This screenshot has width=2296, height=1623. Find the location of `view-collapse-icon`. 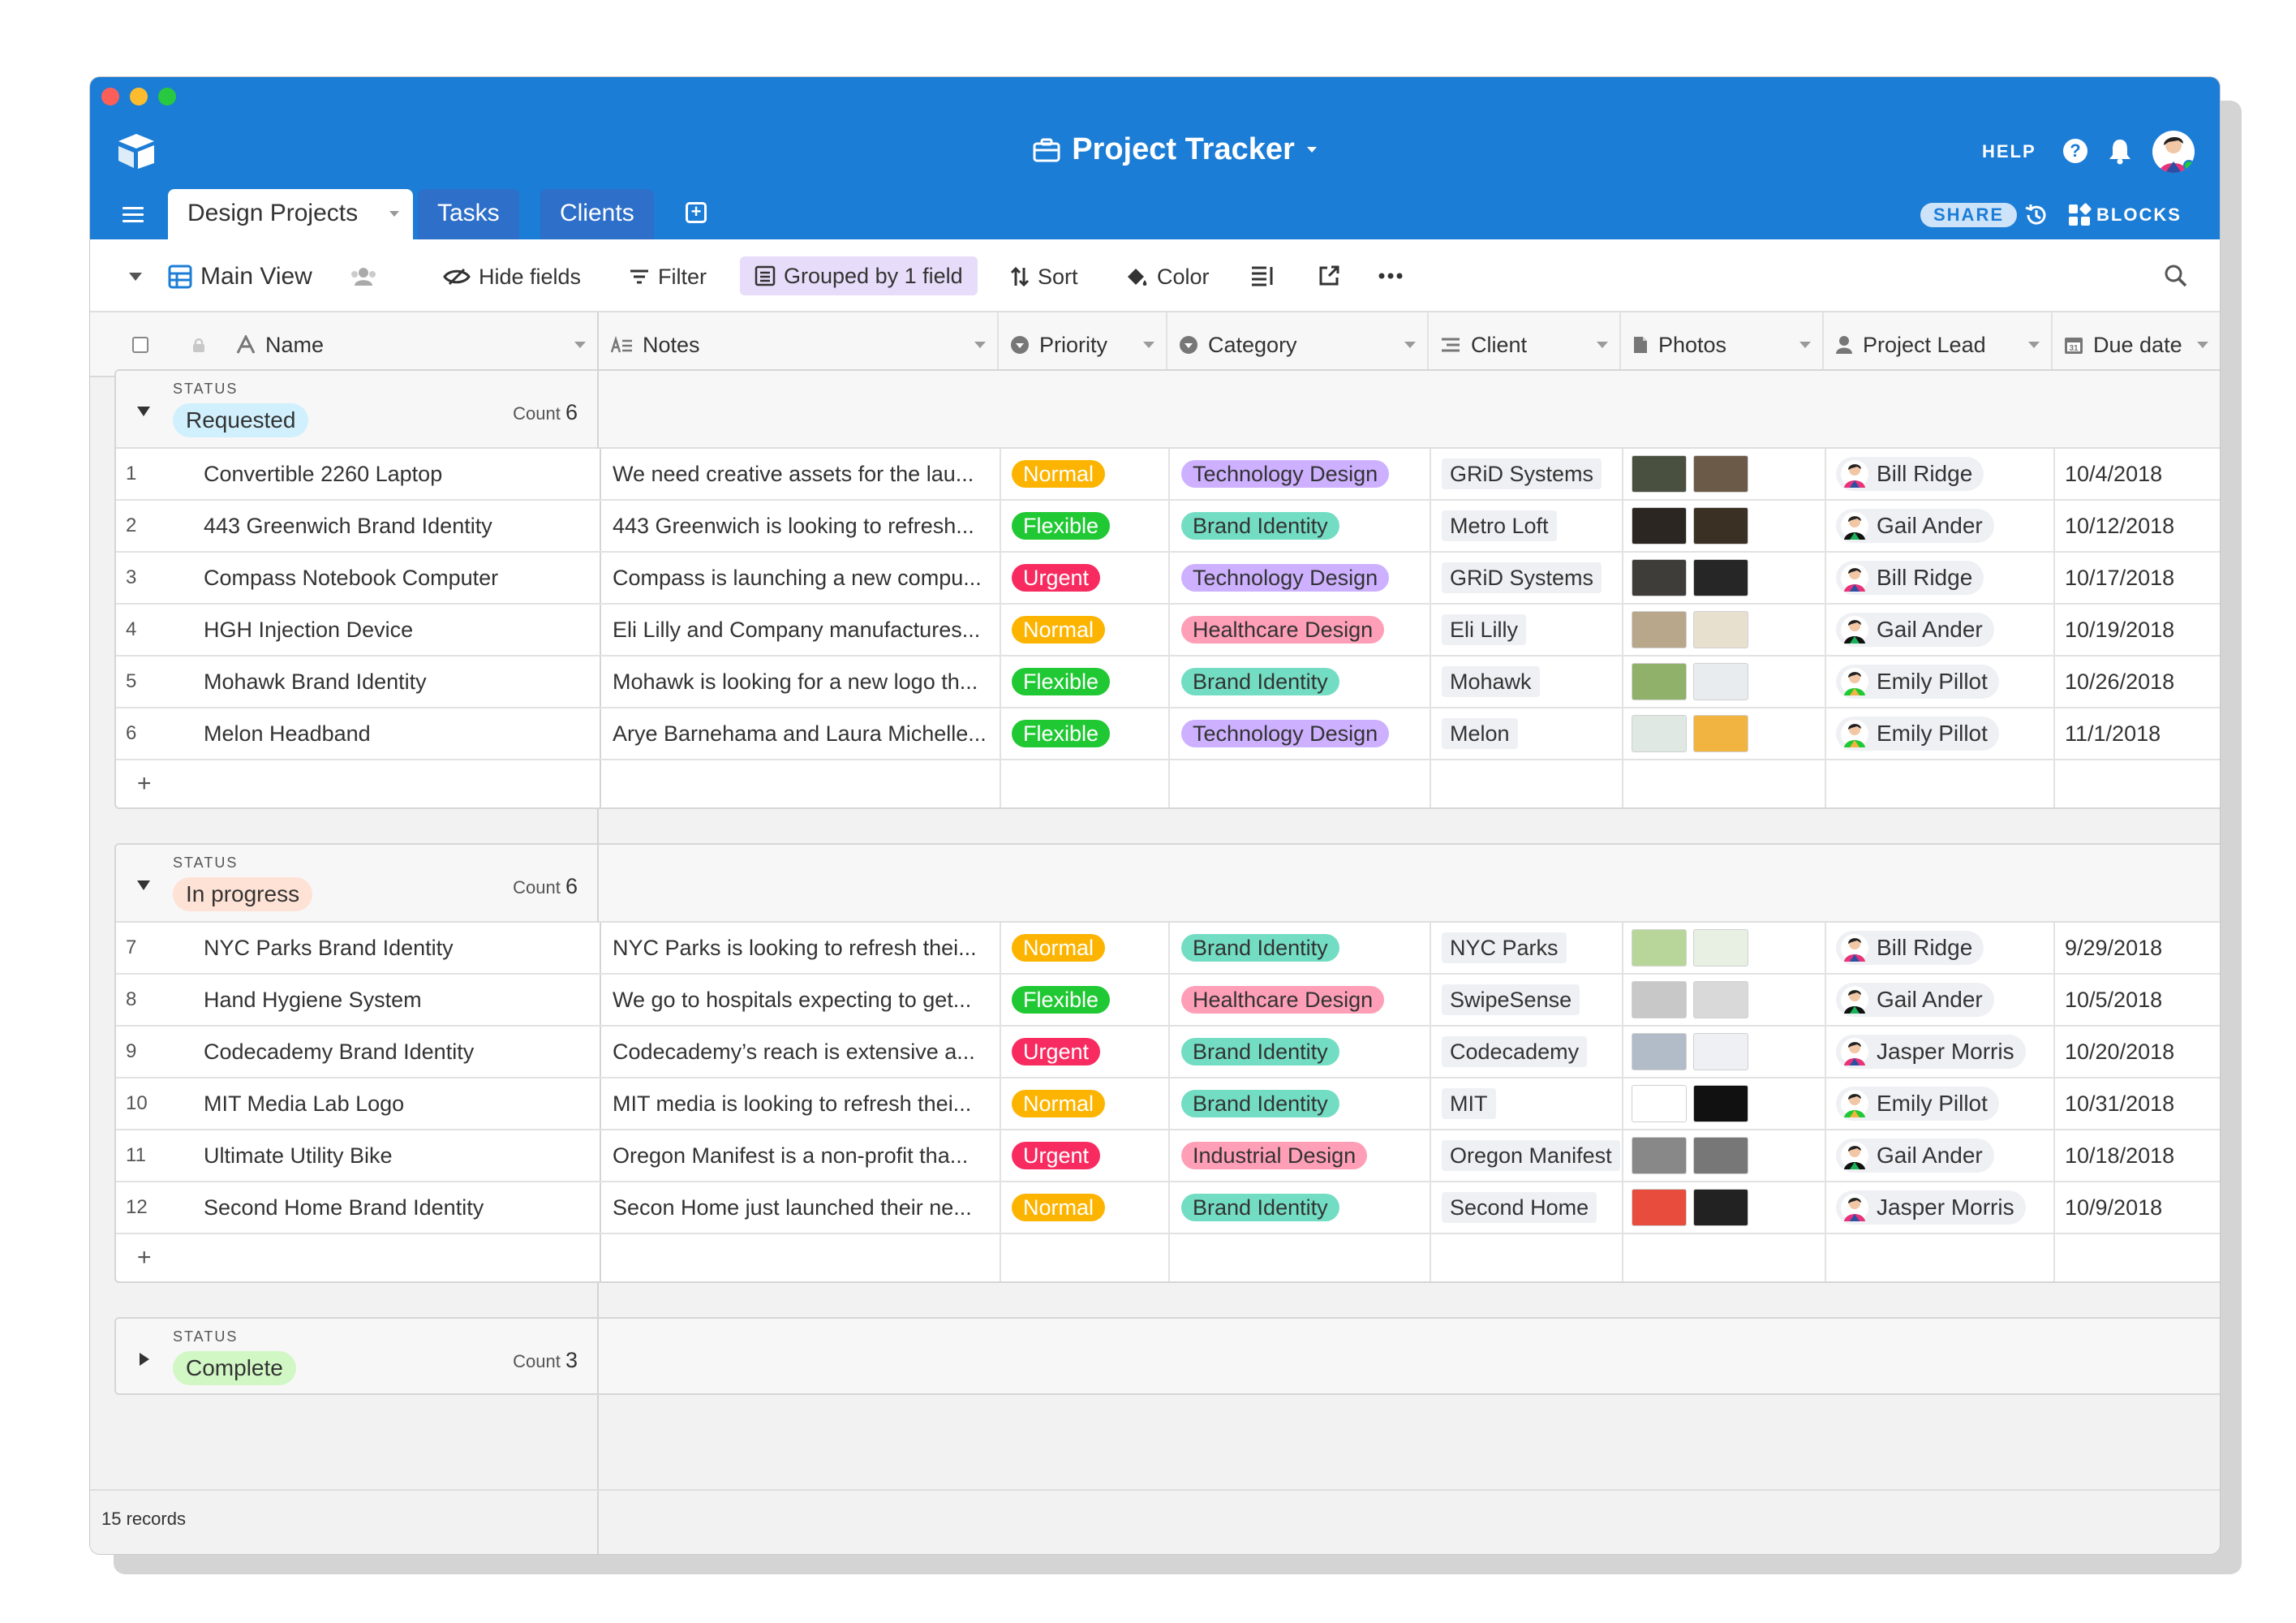

view-collapse-icon is located at coordinates (135, 277).